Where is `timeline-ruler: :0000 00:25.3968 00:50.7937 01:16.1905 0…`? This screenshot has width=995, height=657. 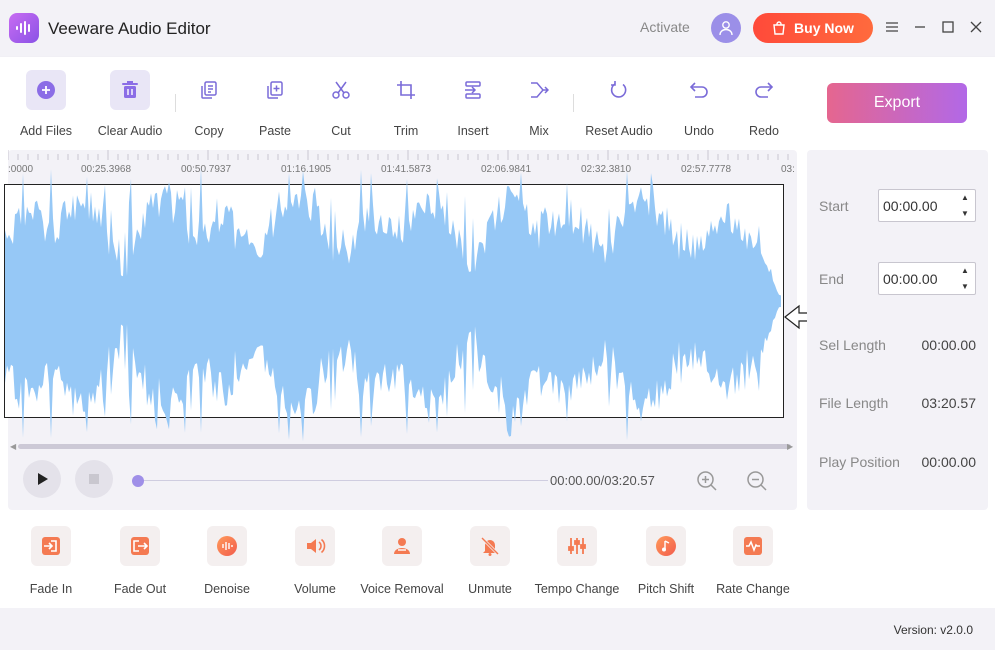
timeline-ruler: :0000 00:25.3968 00:50.7937 01:16.1905 0… is located at coordinates (402, 164).